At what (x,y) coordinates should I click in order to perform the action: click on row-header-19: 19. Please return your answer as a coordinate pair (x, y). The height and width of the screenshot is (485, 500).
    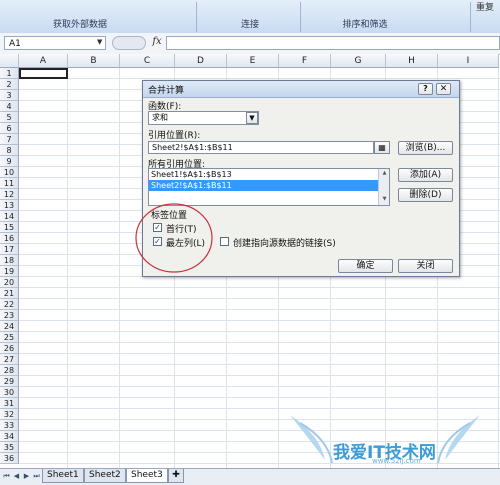
    Looking at the image, I should click on (9, 271).